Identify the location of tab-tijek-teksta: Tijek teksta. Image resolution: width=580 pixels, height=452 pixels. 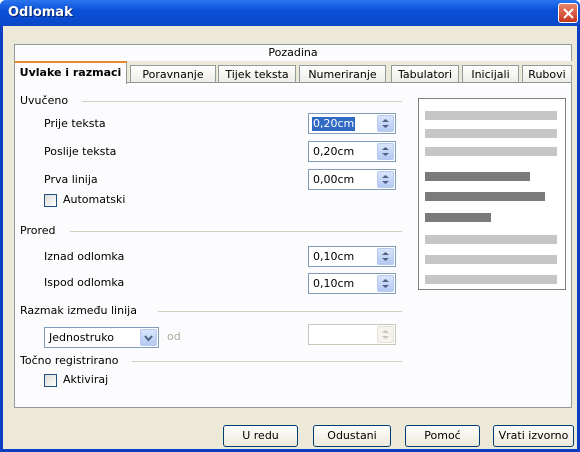
(257, 74).